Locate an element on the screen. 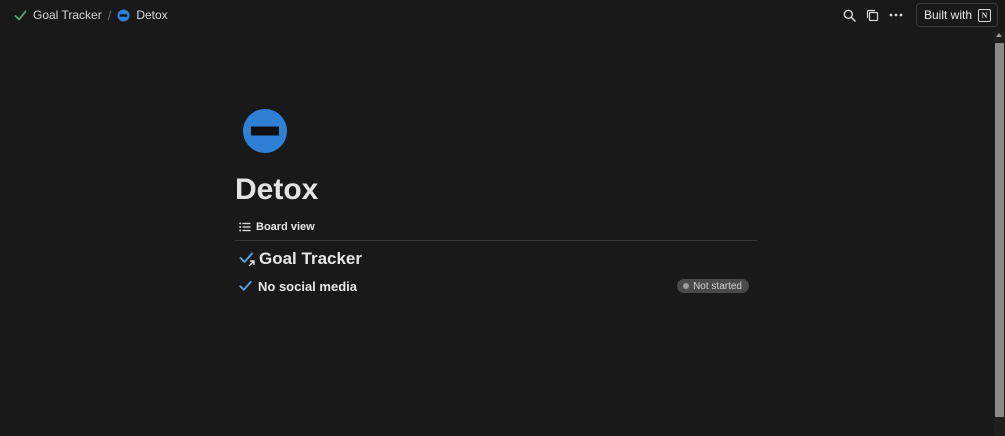 The height and width of the screenshot is (436, 1005). notion-logo-icon: N is located at coordinates (984, 15).